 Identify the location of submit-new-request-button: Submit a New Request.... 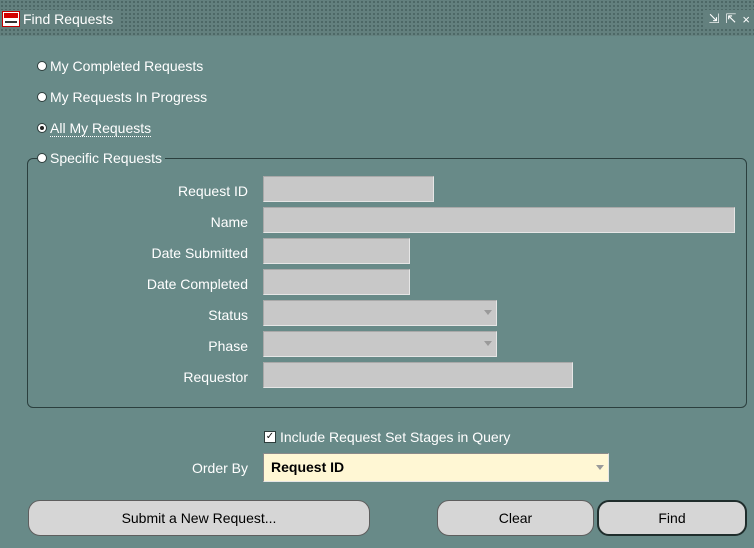
(199, 518).